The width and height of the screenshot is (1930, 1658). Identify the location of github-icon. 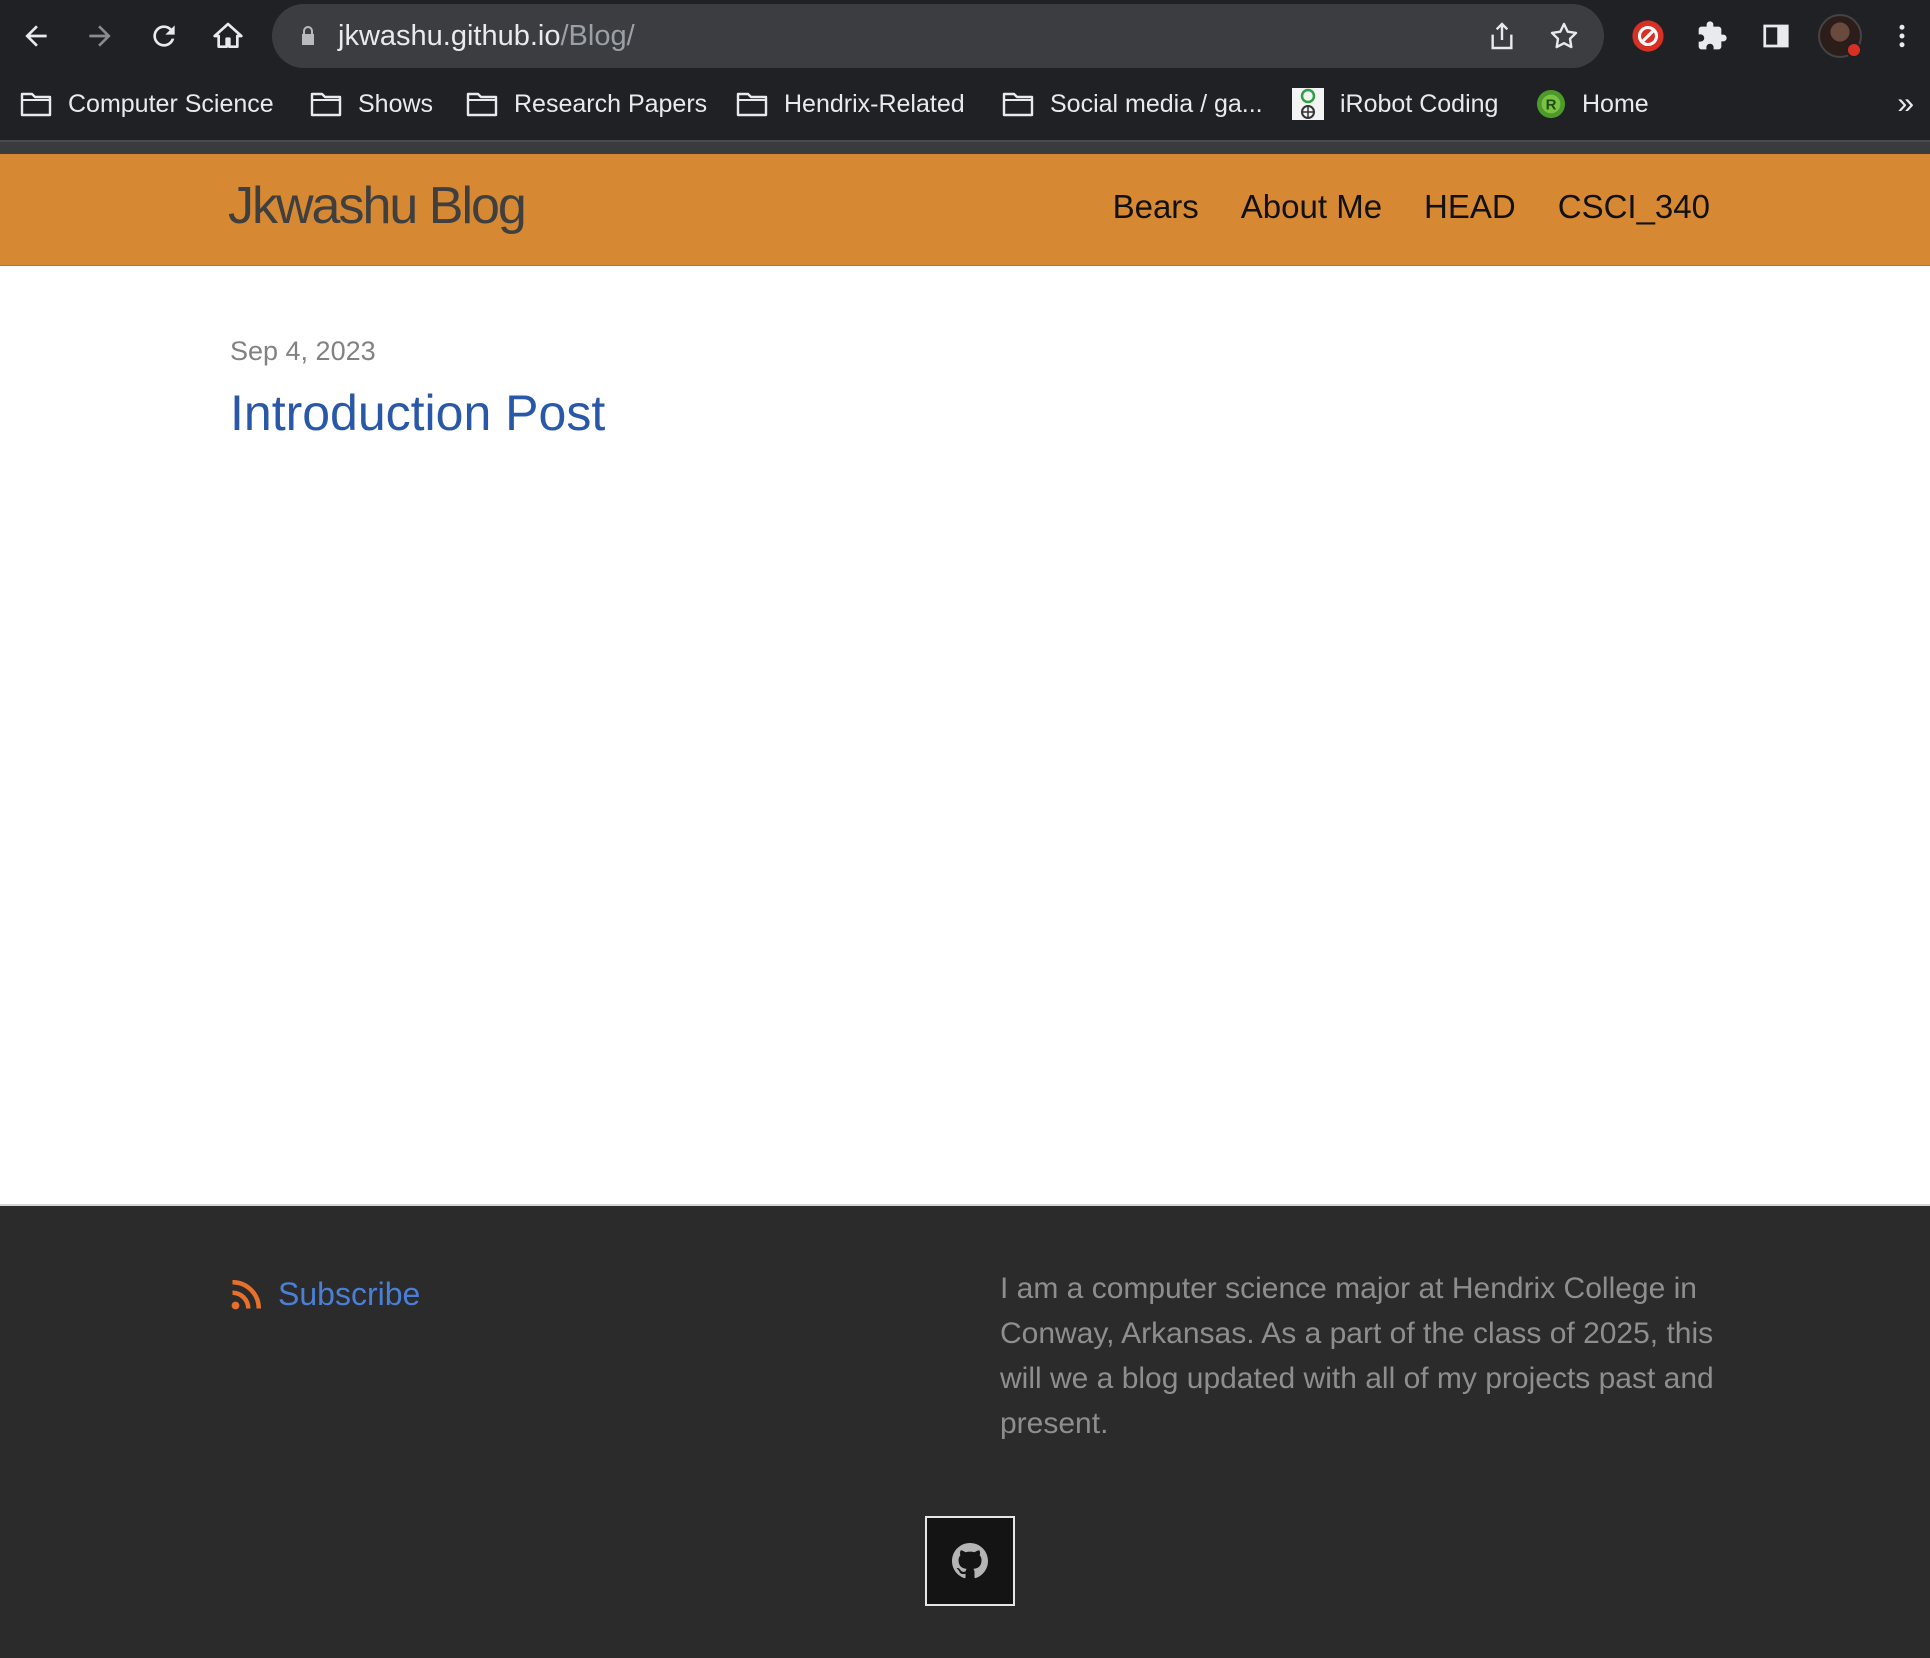
(970, 1561).